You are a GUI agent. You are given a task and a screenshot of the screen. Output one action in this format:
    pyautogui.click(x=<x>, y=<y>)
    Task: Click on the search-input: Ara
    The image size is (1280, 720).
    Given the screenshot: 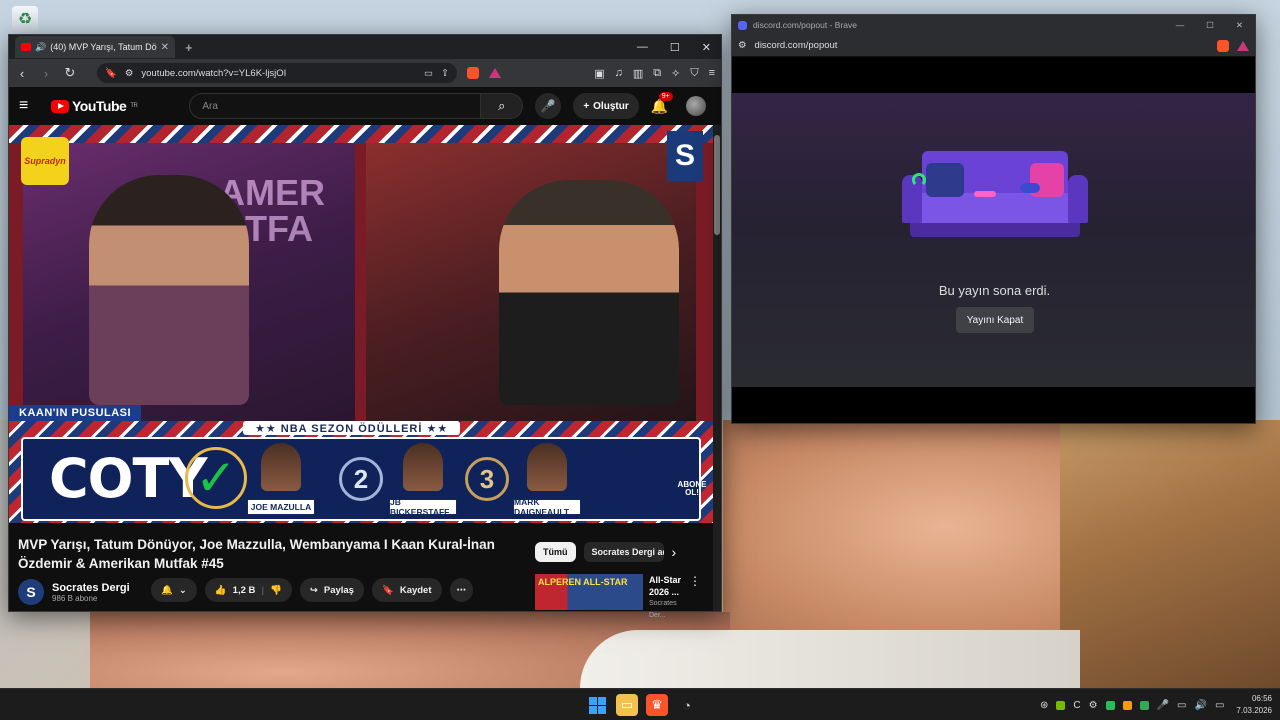 What is the action you would take?
    pyautogui.click(x=335, y=106)
    